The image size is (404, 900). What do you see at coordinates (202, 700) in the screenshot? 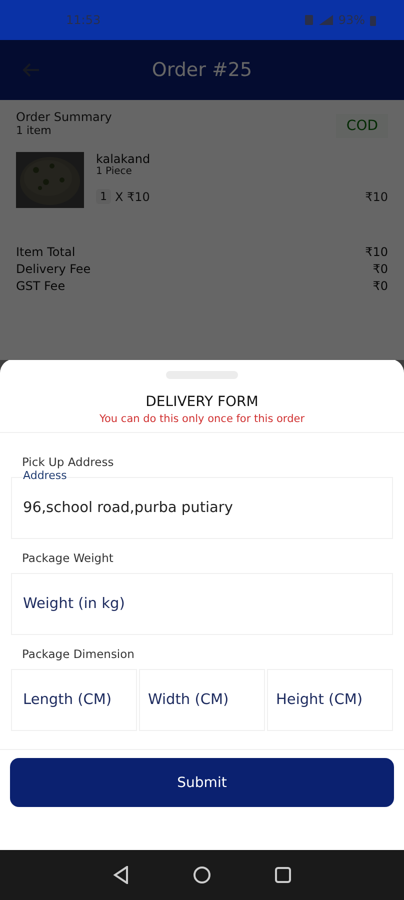
I see `input-field: Width (CM)` at bounding box center [202, 700].